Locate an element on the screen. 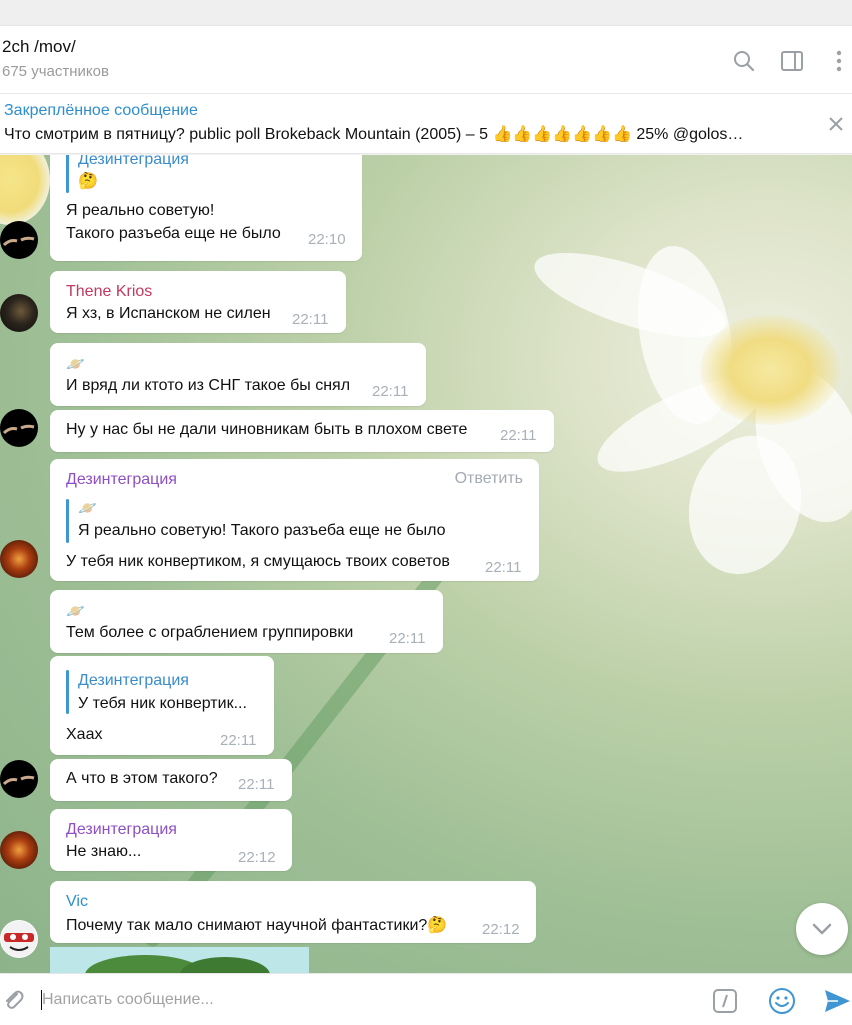 The image size is (852, 1025). close-icon is located at coordinates (836, 124).